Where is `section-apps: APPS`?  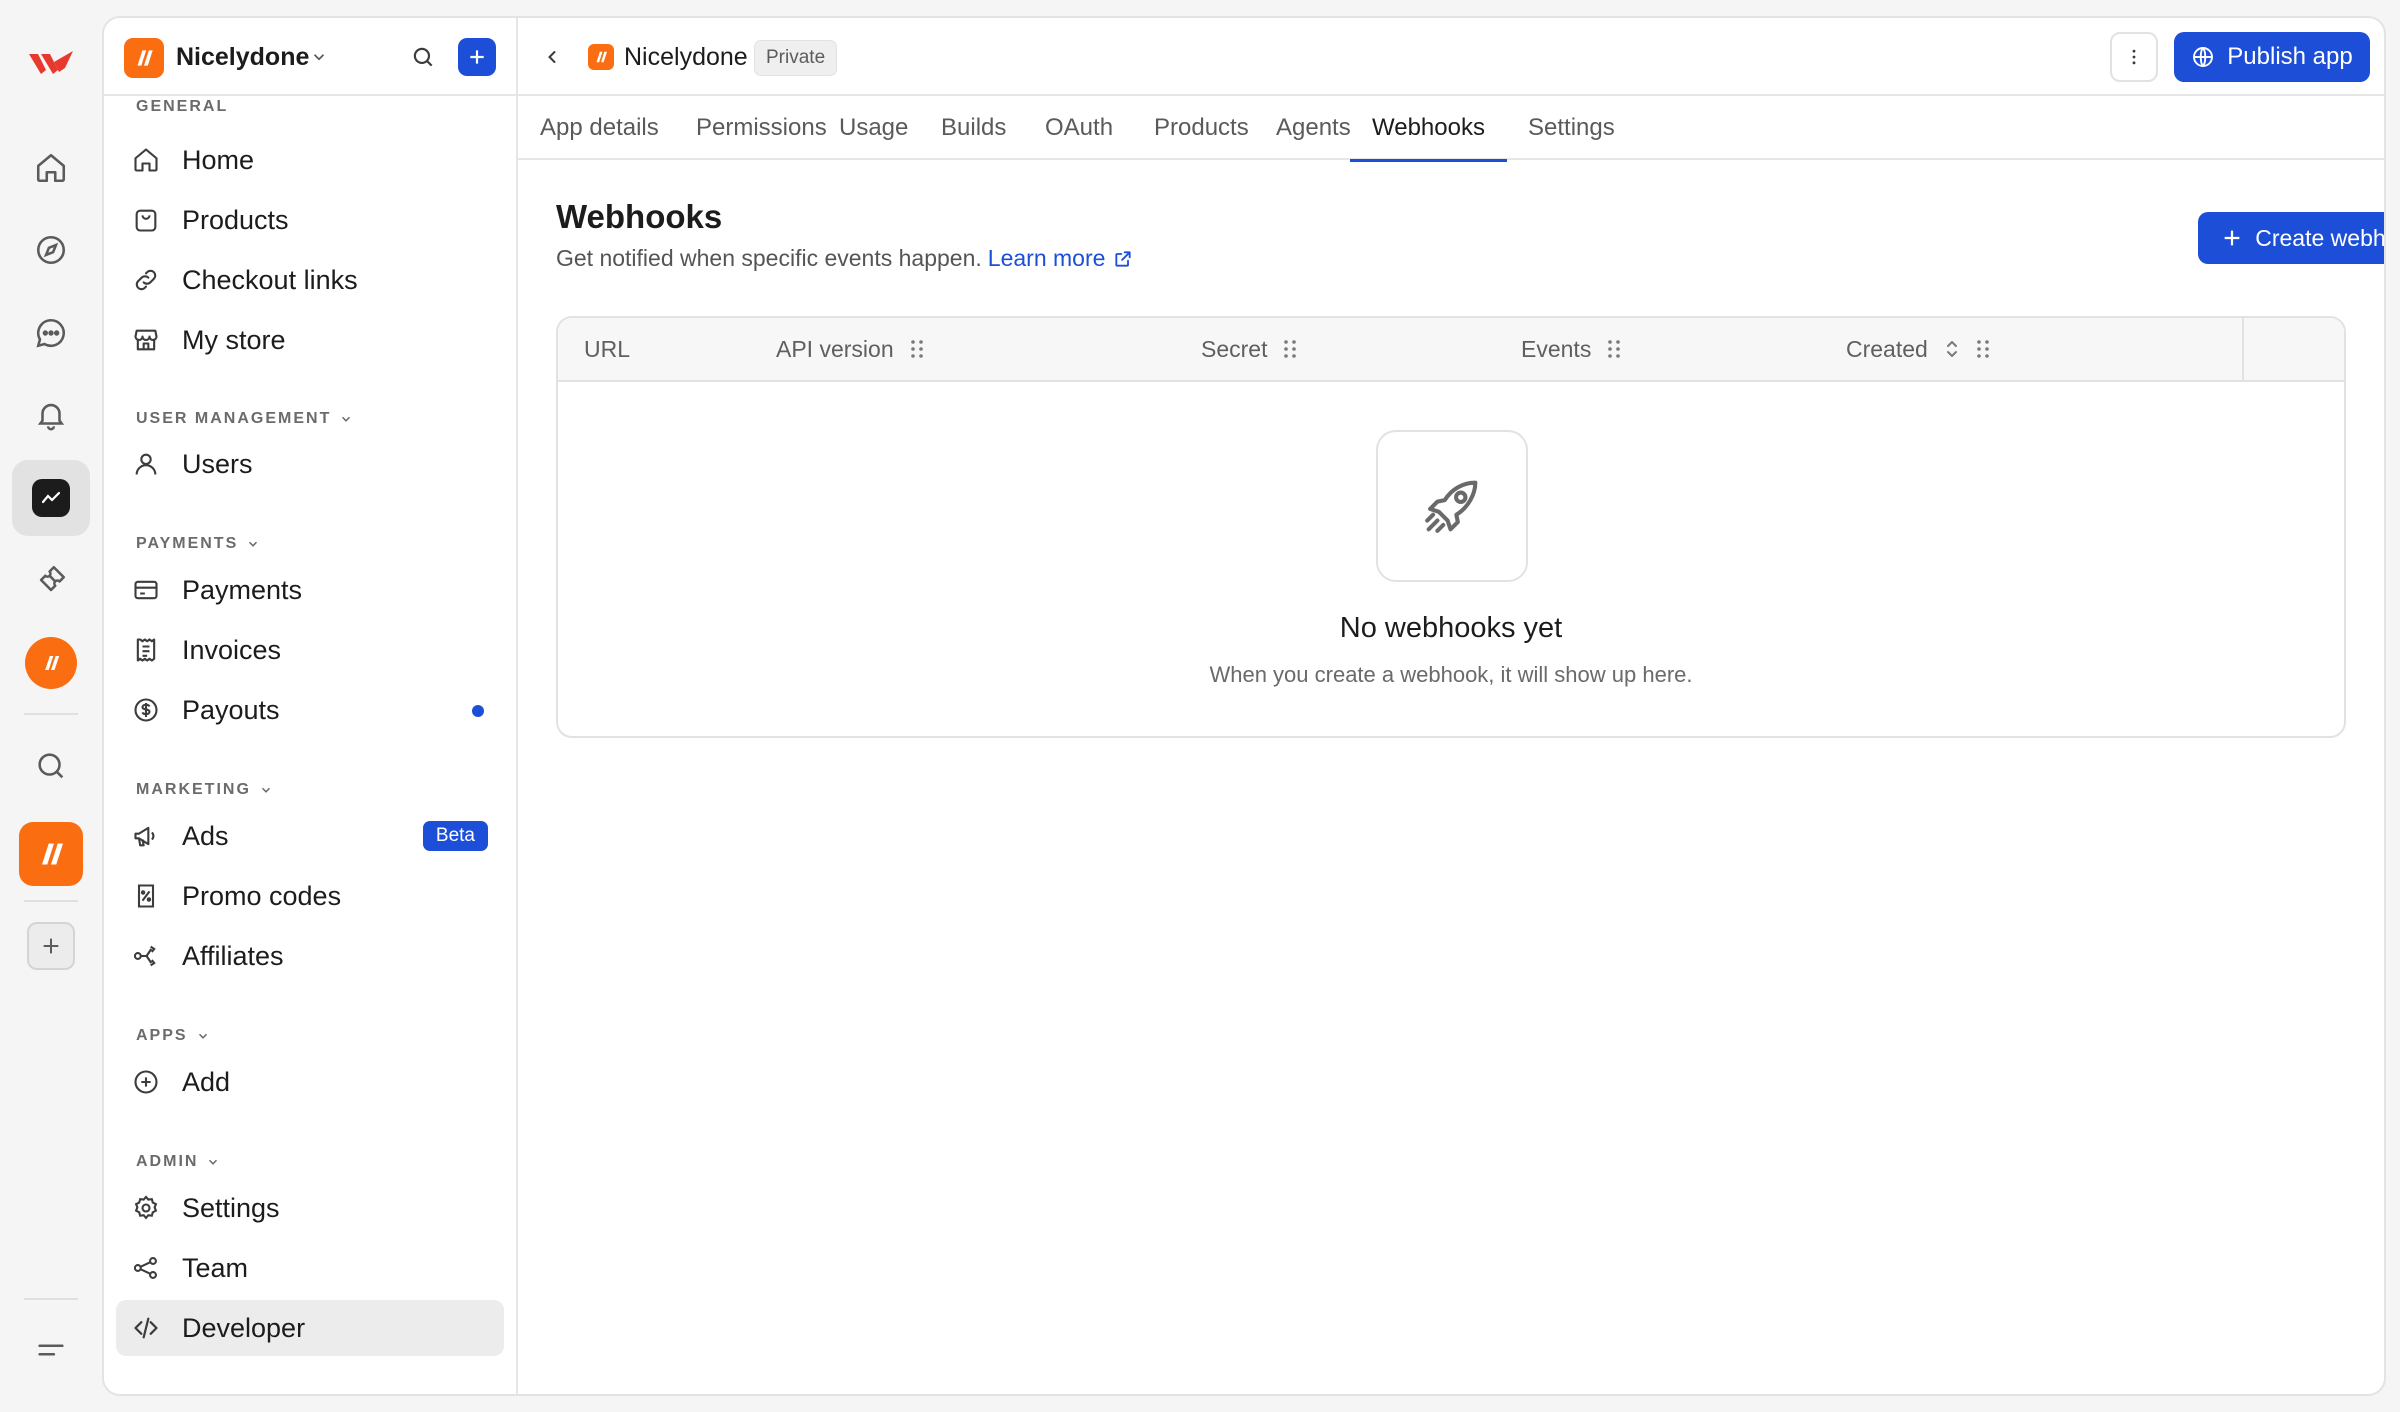
section-apps: APPS is located at coordinates (173, 1036).